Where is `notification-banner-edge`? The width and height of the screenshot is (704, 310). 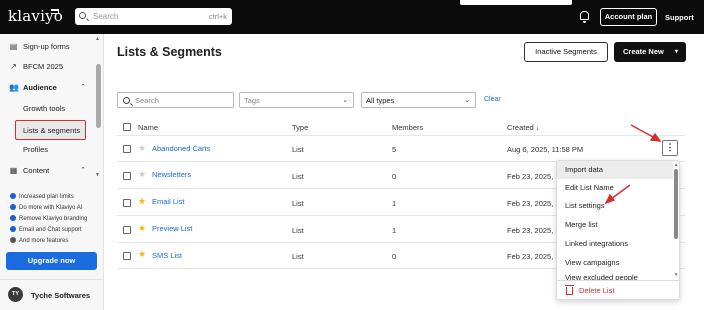
notification-banner-edge is located at coordinates (516, 2).